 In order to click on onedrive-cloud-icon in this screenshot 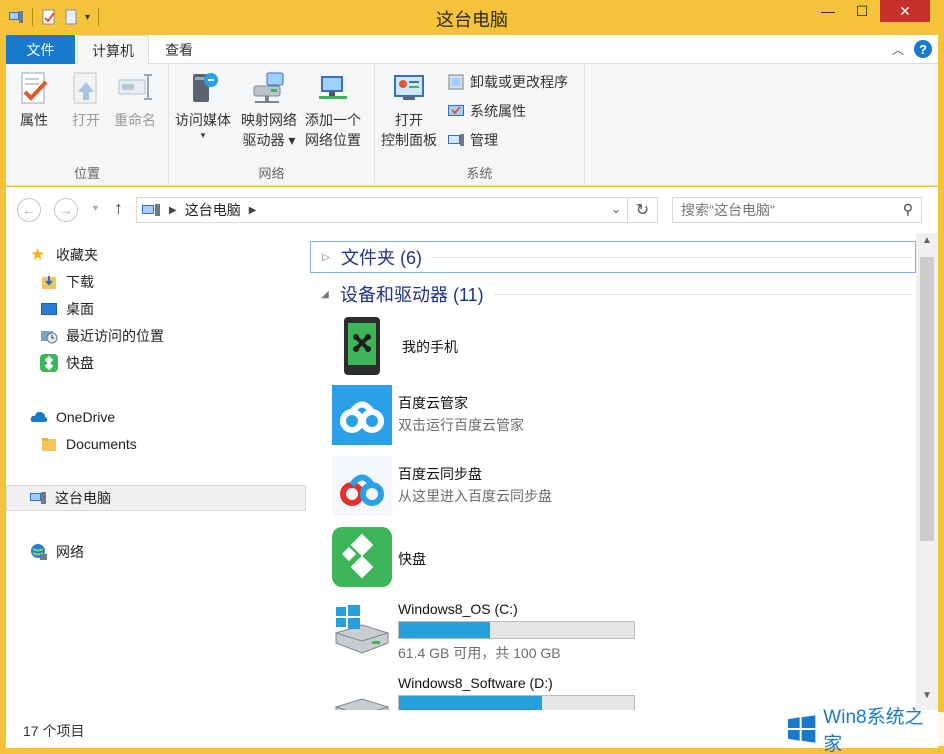, I will do `click(39, 416)`.